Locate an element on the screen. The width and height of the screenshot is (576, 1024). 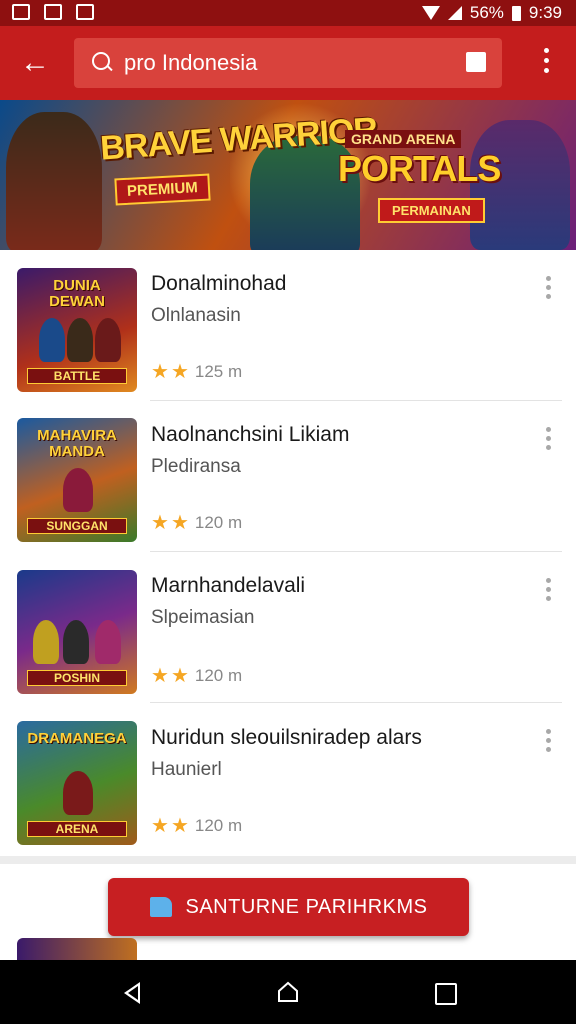
app-subtitle: Slpeimasian is located at coordinates (203, 617).